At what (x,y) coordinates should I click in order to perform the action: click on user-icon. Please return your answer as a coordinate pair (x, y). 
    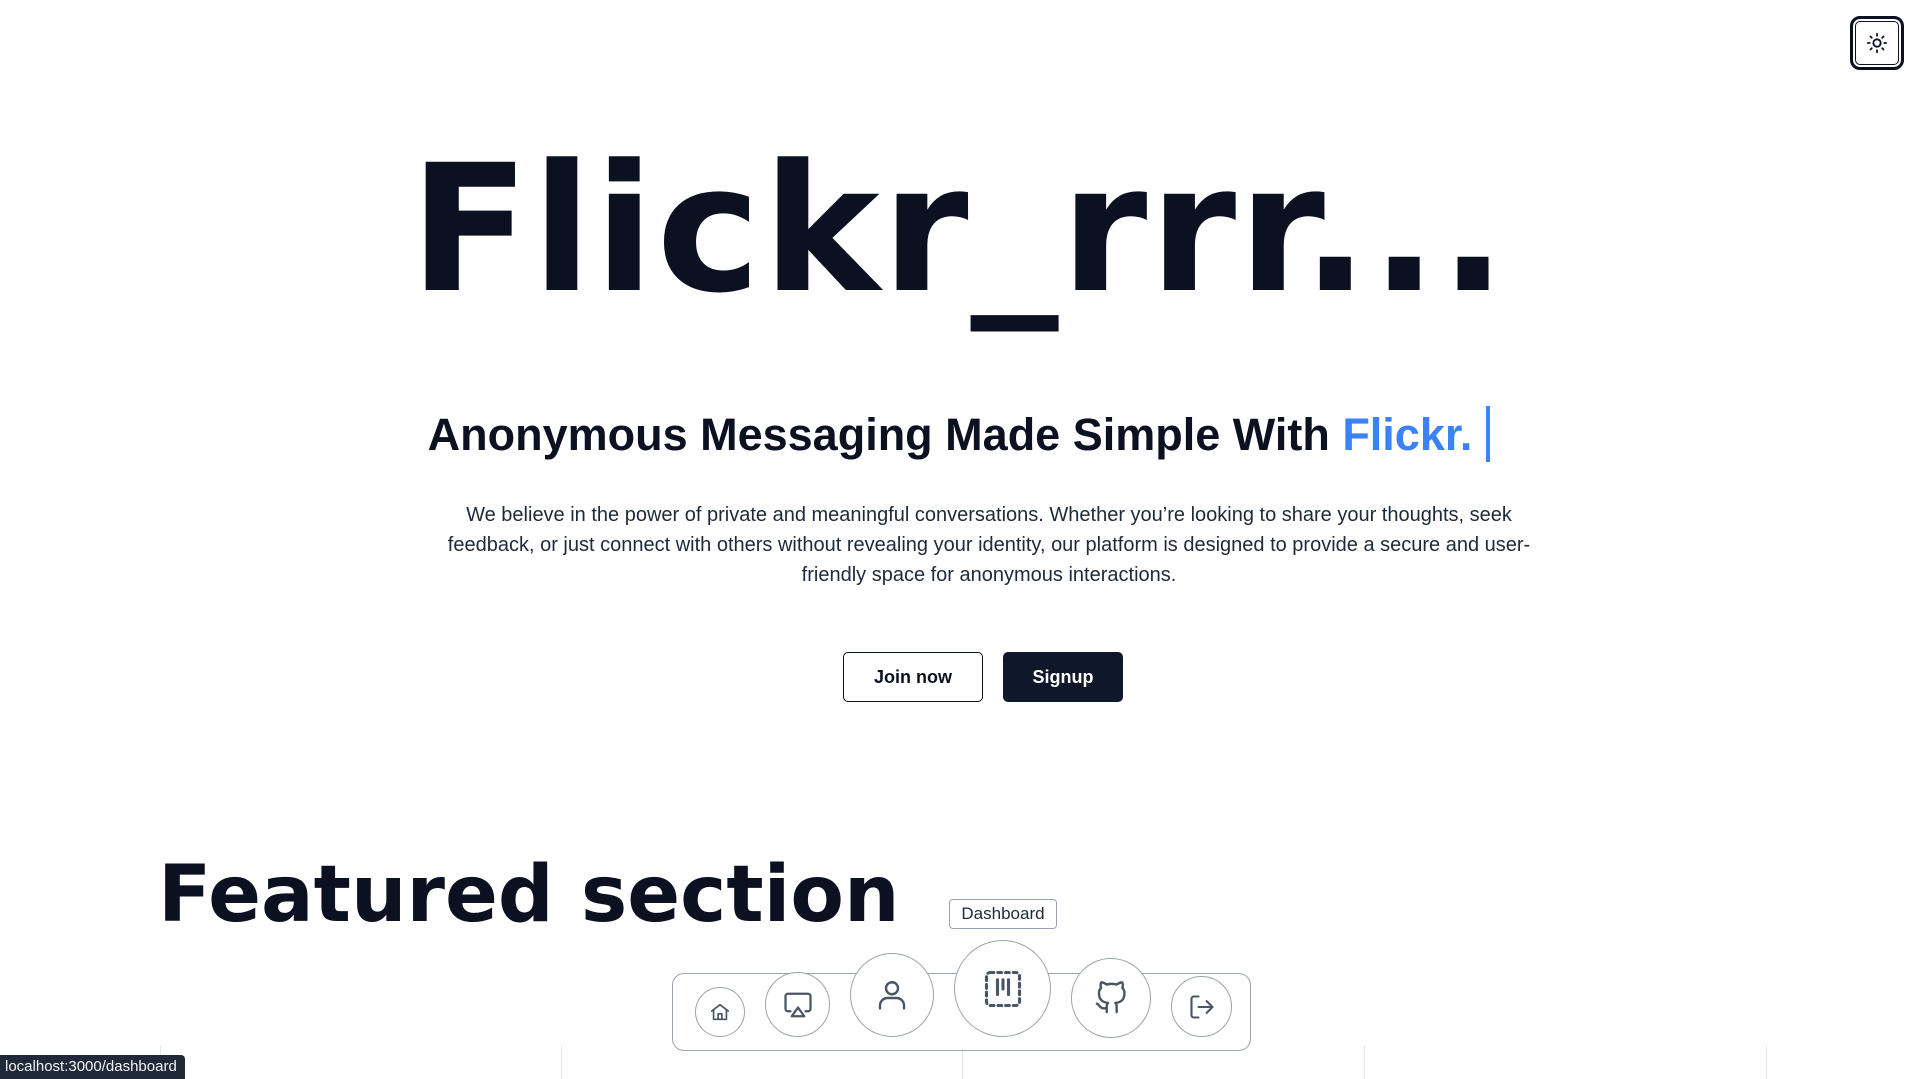
    Looking at the image, I should click on (892, 995).